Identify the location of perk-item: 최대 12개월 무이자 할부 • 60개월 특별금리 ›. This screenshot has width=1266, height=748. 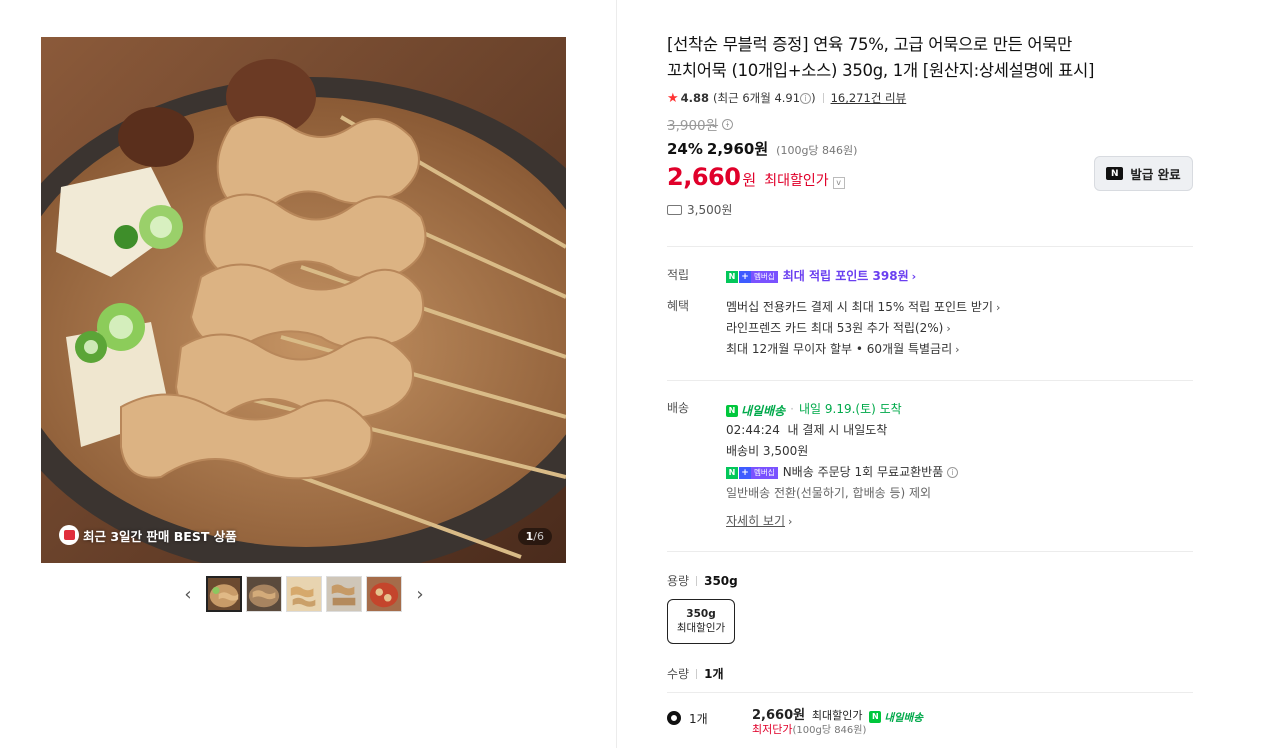
(959, 349).